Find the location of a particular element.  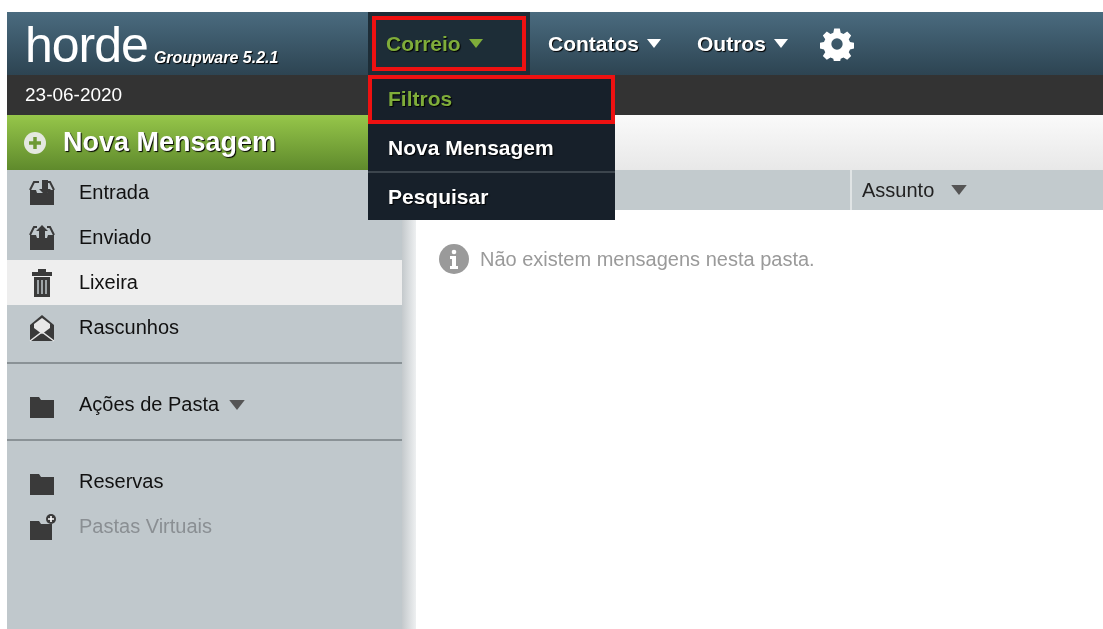

plus-icon is located at coordinates (35, 142).